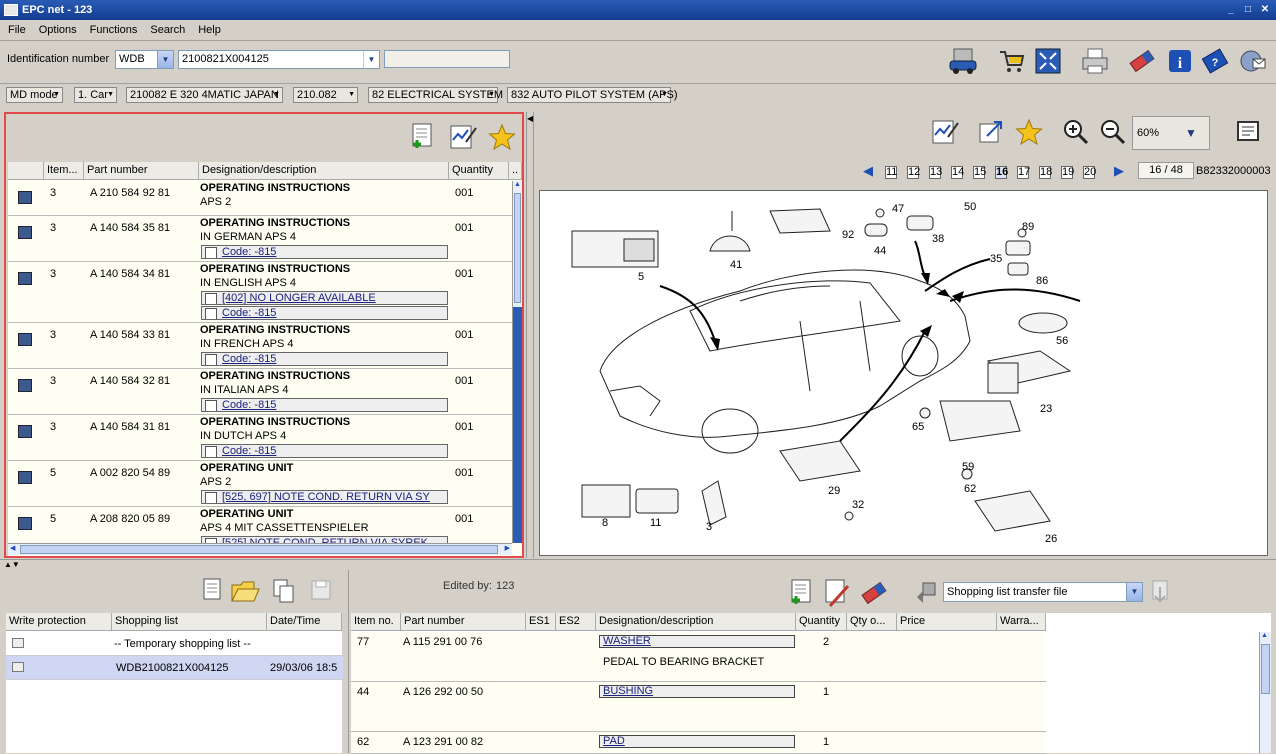 Image resolution: width=1276 pixels, height=754 pixels. What do you see at coordinates (541, 621) in the screenshot?
I see `col-es1: ES1` at bounding box center [541, 621].